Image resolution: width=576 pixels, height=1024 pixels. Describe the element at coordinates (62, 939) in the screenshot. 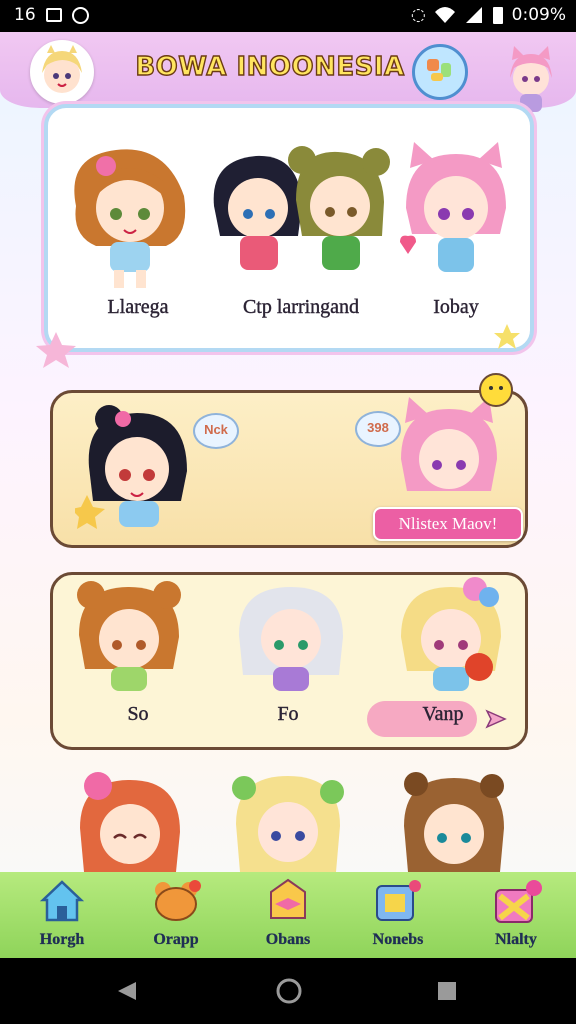

I see `nav-label: Horgh` at that location.